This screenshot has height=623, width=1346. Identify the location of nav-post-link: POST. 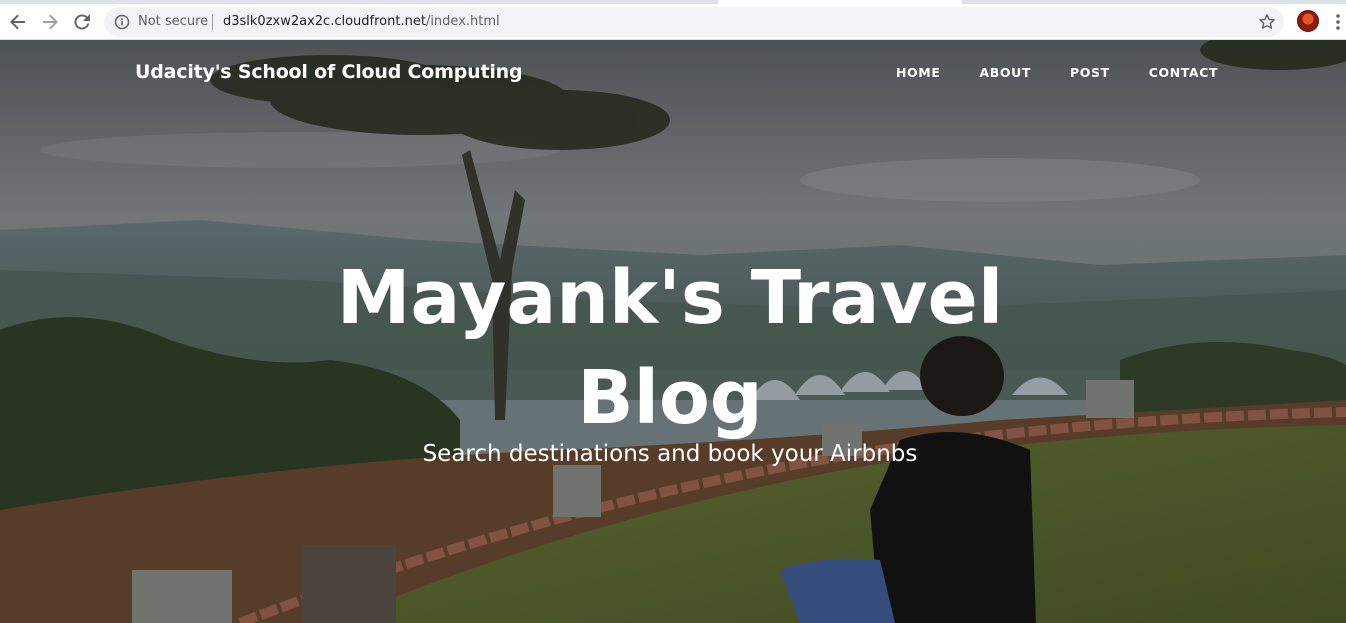
(1090, 72).